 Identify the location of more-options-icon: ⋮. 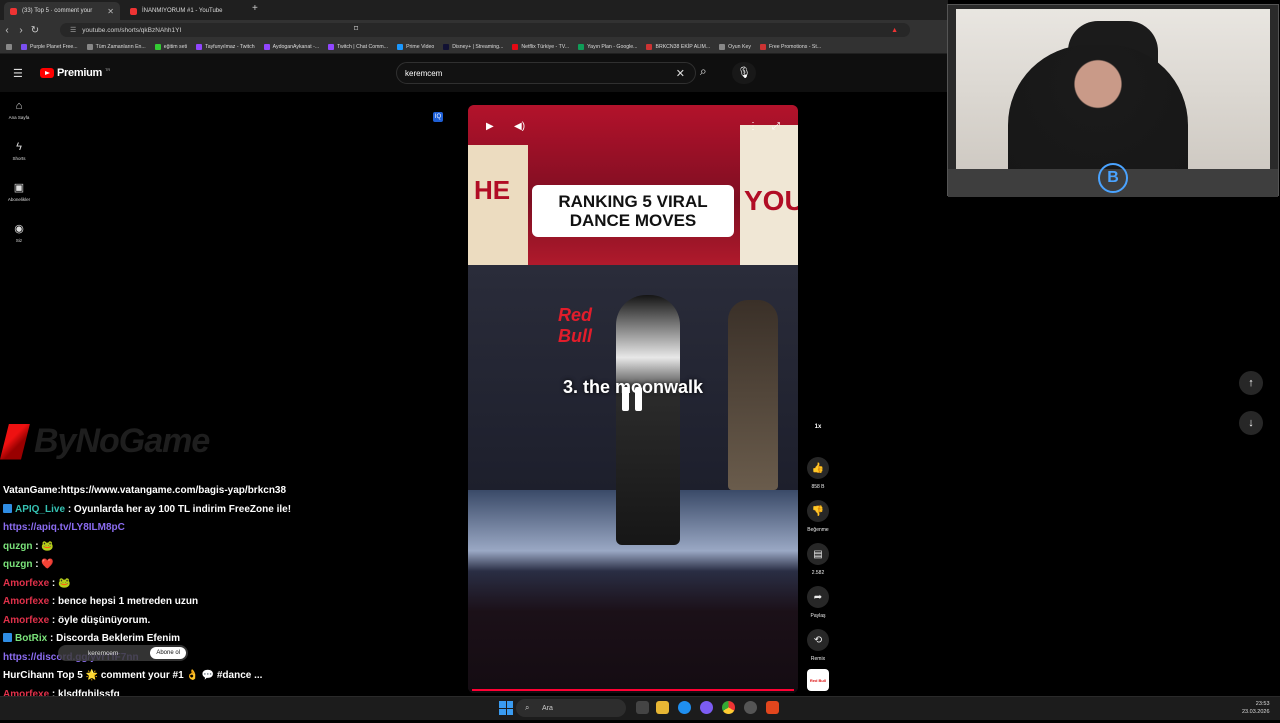
(753, 126).